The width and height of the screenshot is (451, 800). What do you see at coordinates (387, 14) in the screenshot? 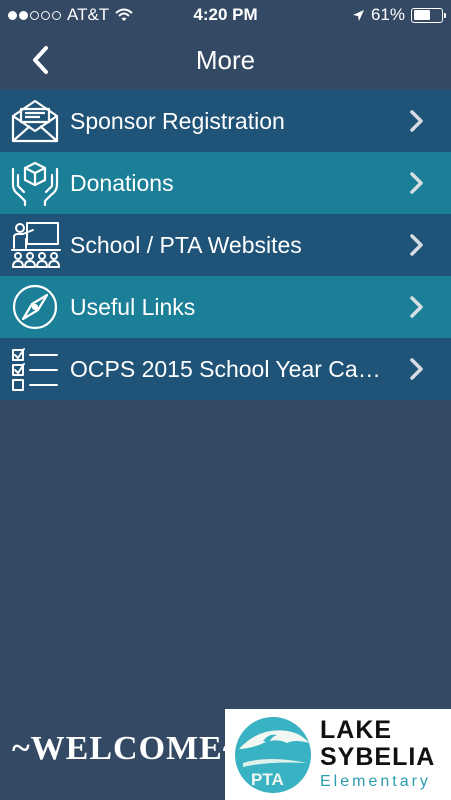
I see `battery-percent: 61%` at bounding box center [387, 14].